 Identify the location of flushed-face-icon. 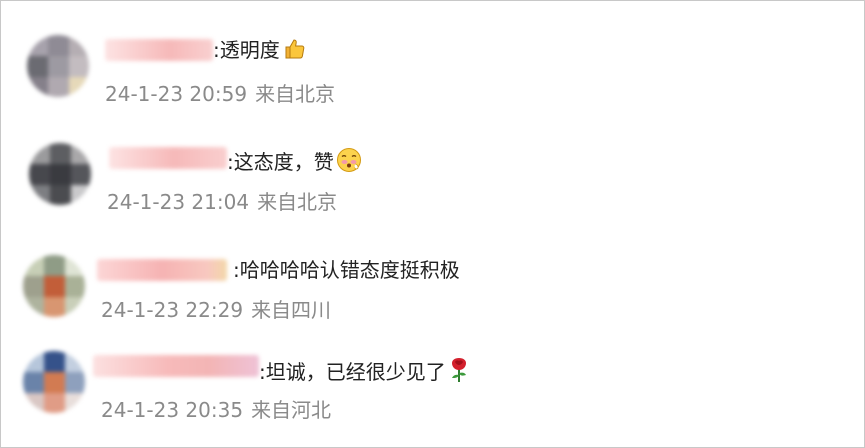
(349, 163).